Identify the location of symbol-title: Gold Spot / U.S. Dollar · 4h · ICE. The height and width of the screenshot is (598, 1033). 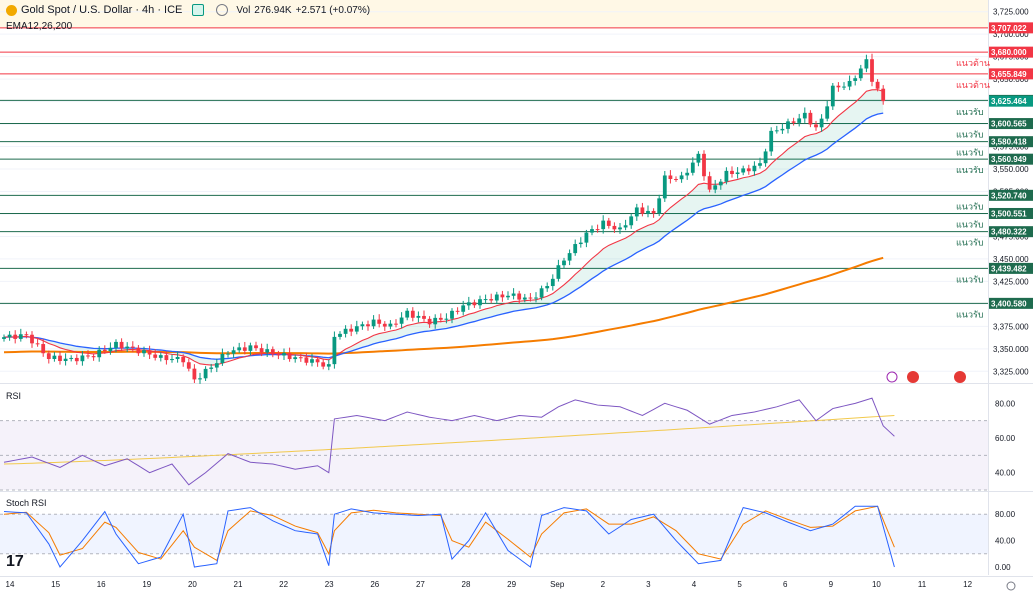
(101, 10).